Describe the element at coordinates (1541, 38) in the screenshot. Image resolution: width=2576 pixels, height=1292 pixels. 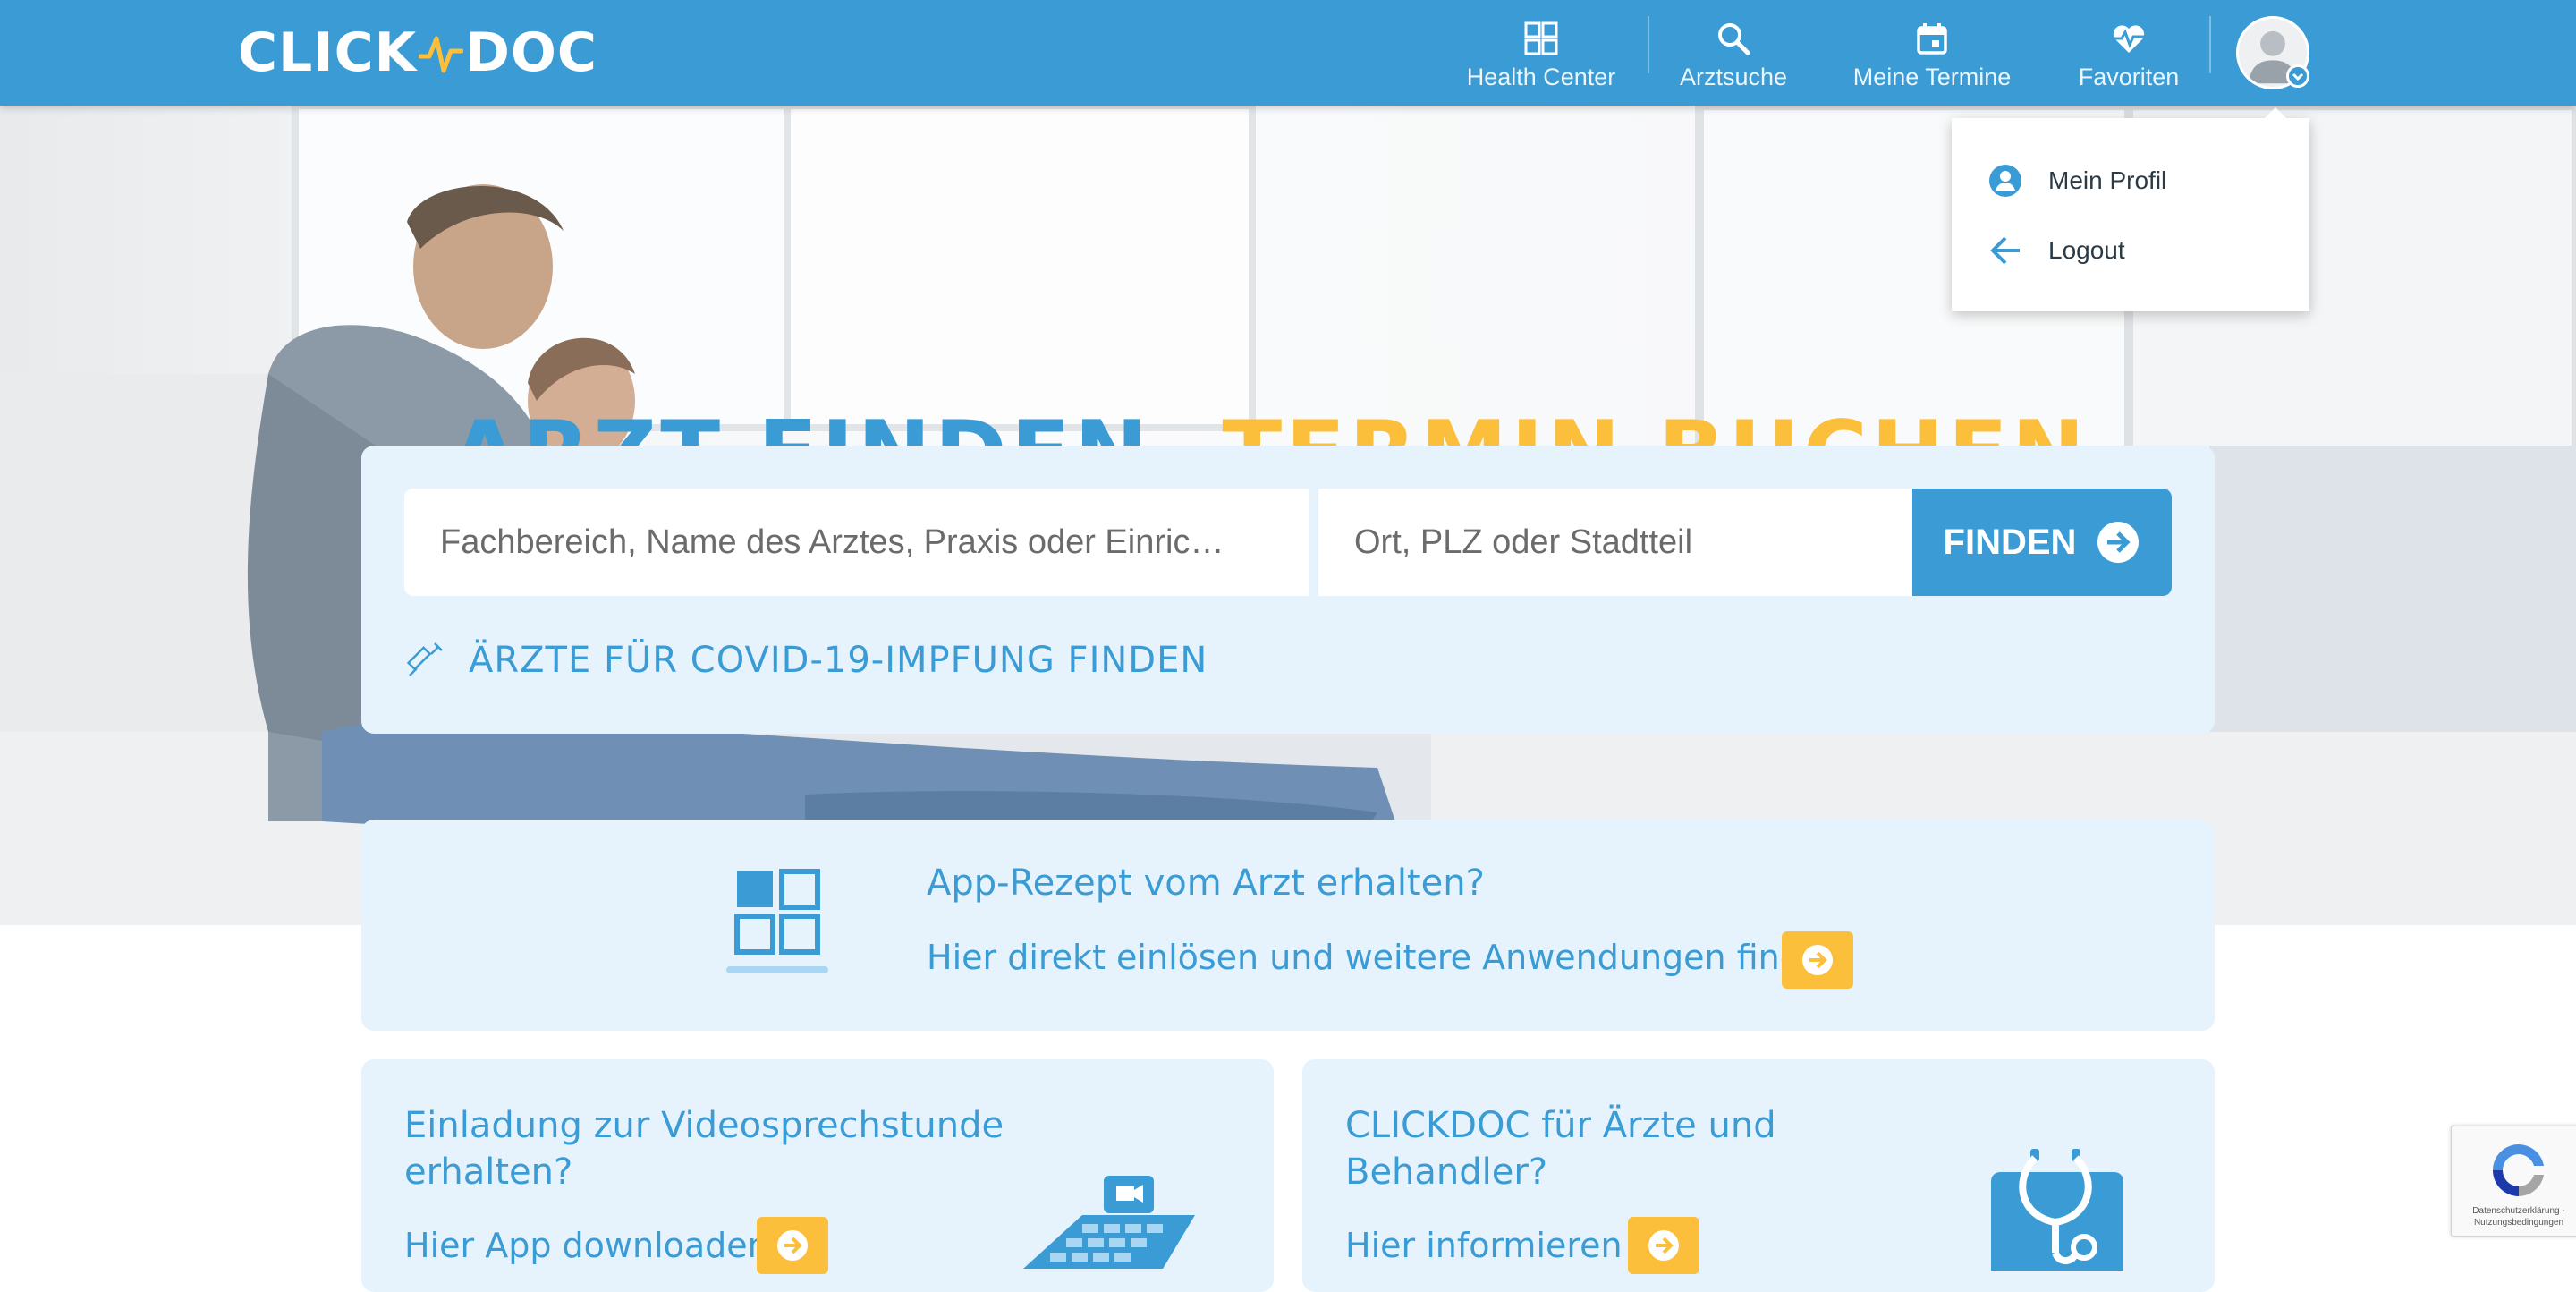
I see `grid-icon` at that location.